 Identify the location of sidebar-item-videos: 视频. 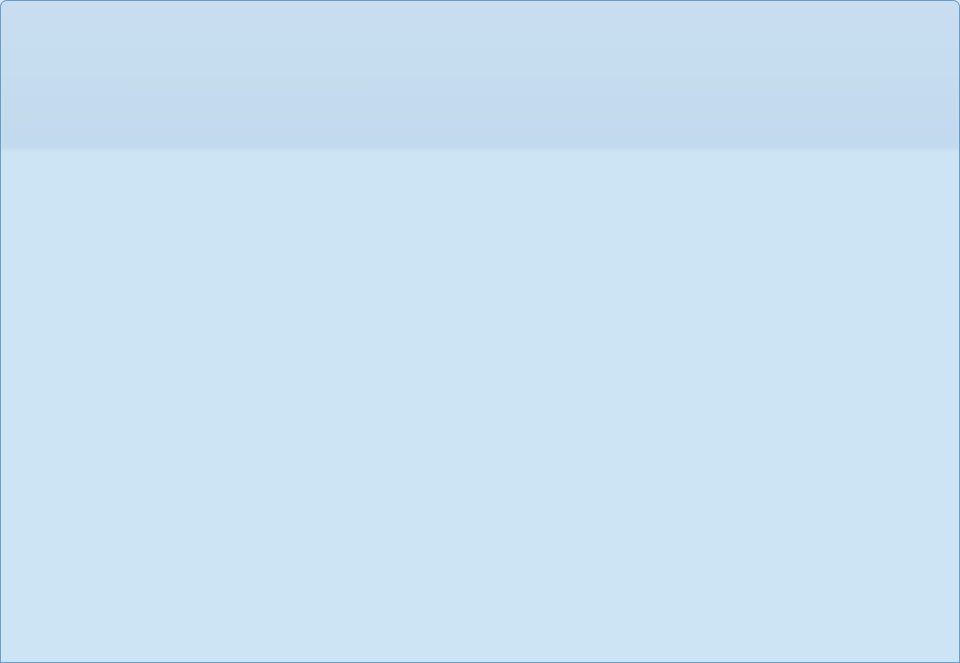
(74, 261).